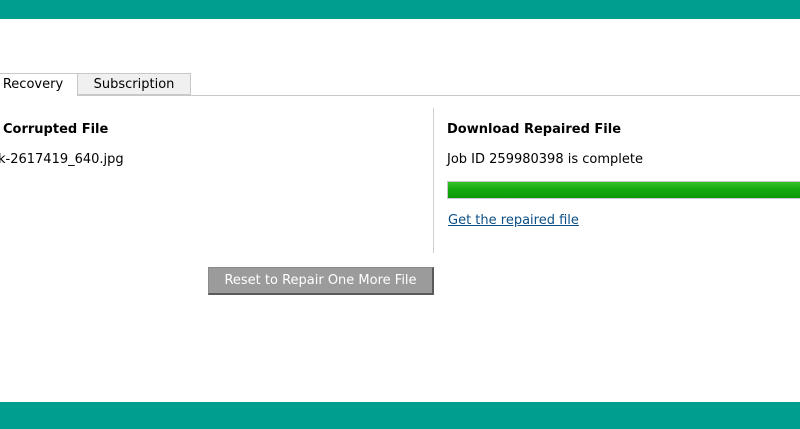  Describe the element at coordinates (321, 281) in the screenshot. I see `reset-button: Reset to Repair One More File` at that location.